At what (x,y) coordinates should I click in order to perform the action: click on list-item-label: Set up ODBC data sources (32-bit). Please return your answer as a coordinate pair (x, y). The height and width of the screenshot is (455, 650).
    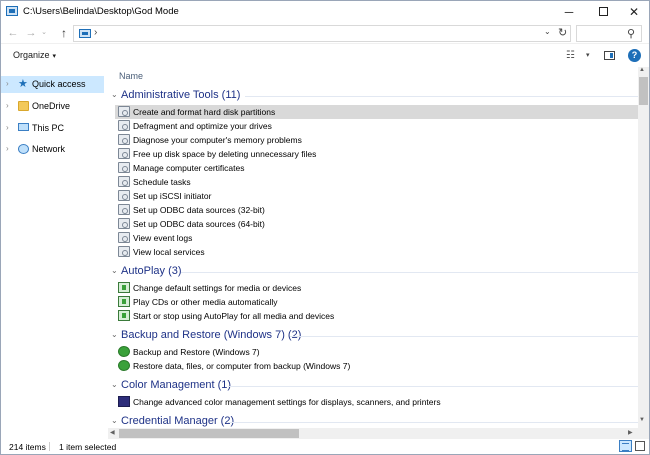
    Looking at the image, I should click on (199, 210).